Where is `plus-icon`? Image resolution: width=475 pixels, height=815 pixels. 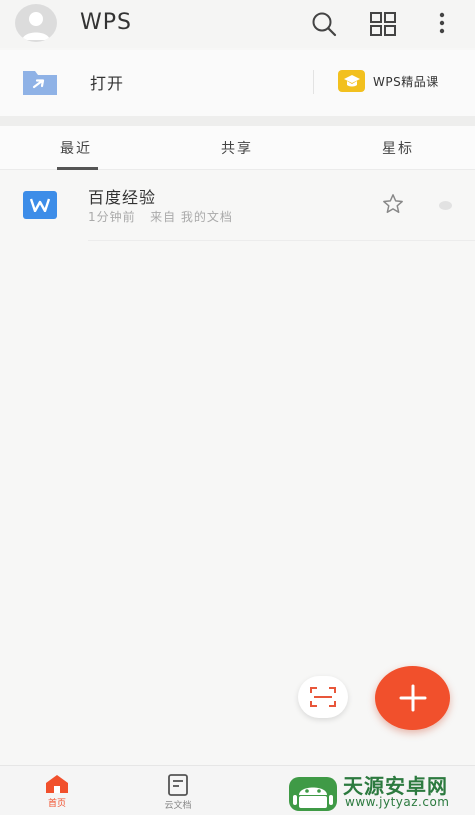 plus-icon is located at coordinates (412, 698).